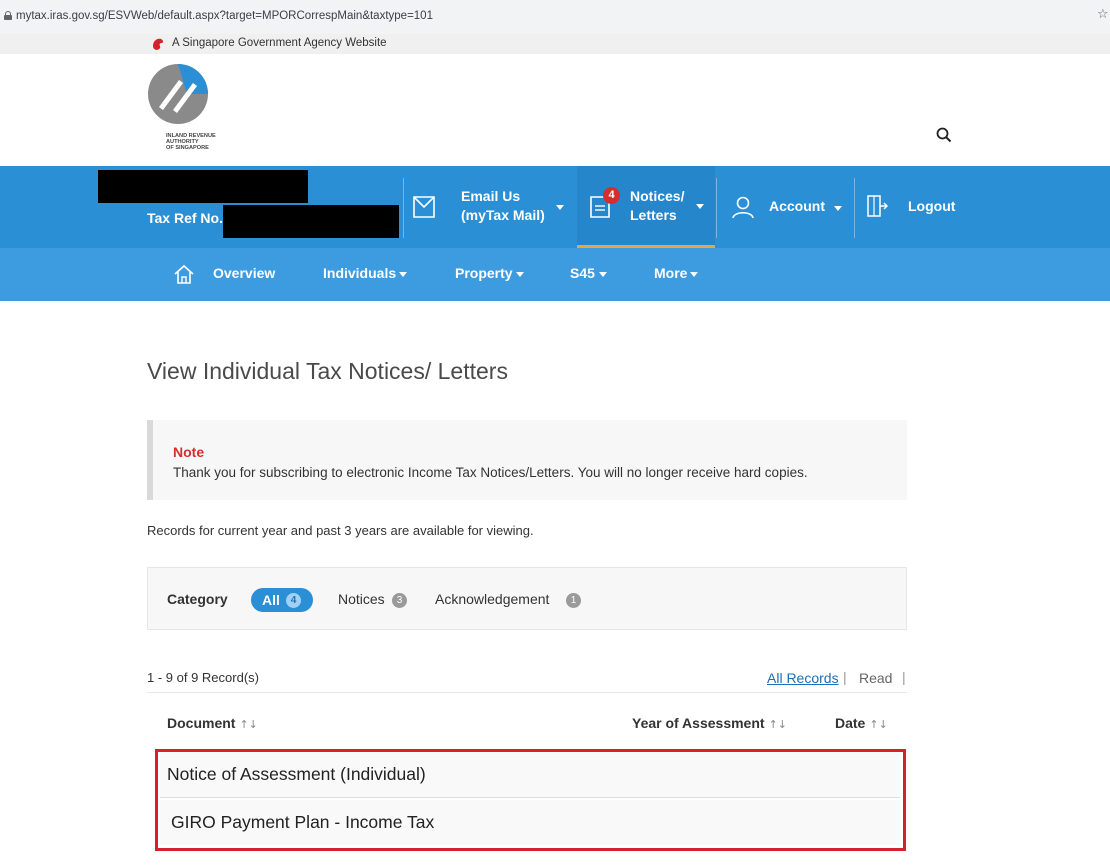 The image size is (1110, 865). What do you see at coordinates (555, 274) in the screenshot?
I see `secondary-navigation-bar` at bounding box center [555, 274].